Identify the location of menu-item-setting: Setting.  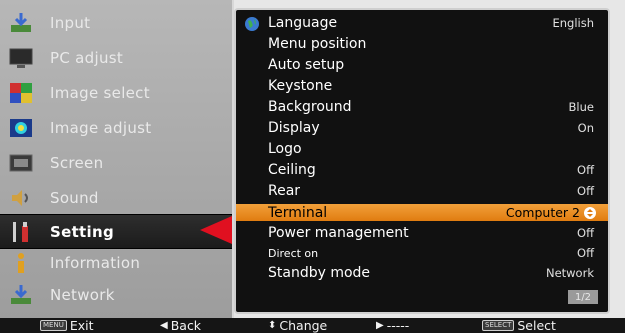
(116, 231).